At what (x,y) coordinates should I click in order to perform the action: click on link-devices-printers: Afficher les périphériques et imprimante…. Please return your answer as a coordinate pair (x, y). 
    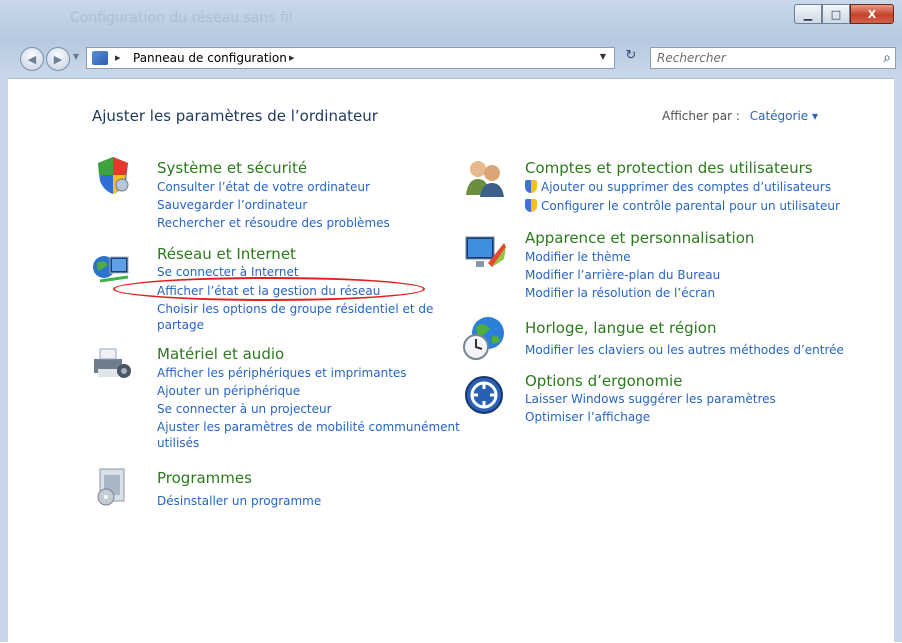
    Looking at the image, I should click on (282, 373).